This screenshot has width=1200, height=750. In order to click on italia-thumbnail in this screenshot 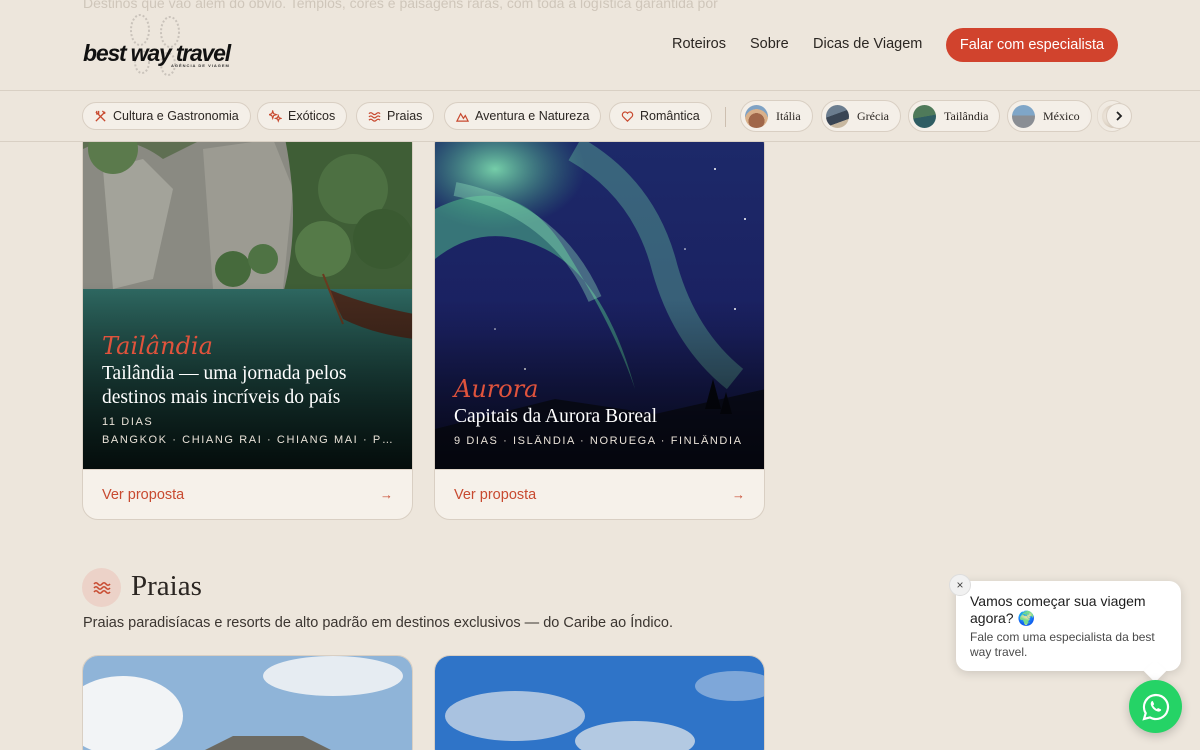, I will do `click(756, 116)`.